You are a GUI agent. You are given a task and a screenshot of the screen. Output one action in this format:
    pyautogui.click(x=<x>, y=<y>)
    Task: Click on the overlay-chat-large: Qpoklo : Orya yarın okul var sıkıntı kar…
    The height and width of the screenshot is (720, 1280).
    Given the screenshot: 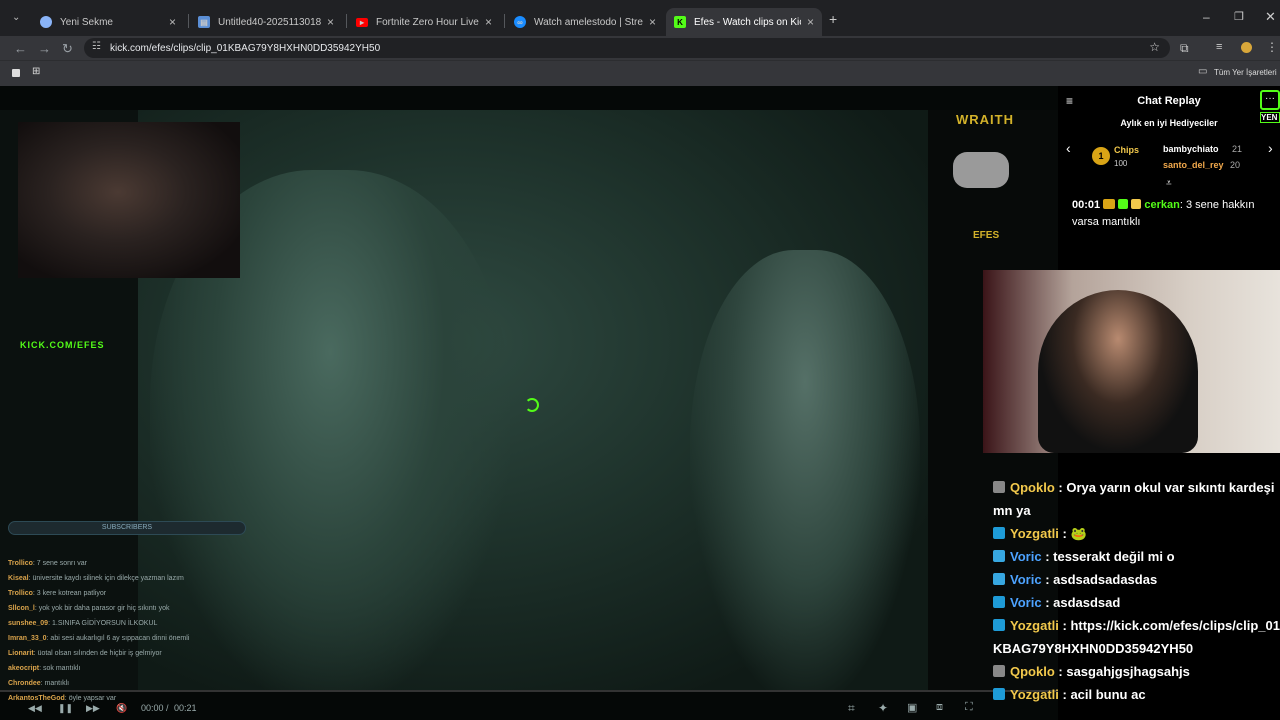 What is the action you would take?
    pyautogui.click(x=1136, y=591)
    